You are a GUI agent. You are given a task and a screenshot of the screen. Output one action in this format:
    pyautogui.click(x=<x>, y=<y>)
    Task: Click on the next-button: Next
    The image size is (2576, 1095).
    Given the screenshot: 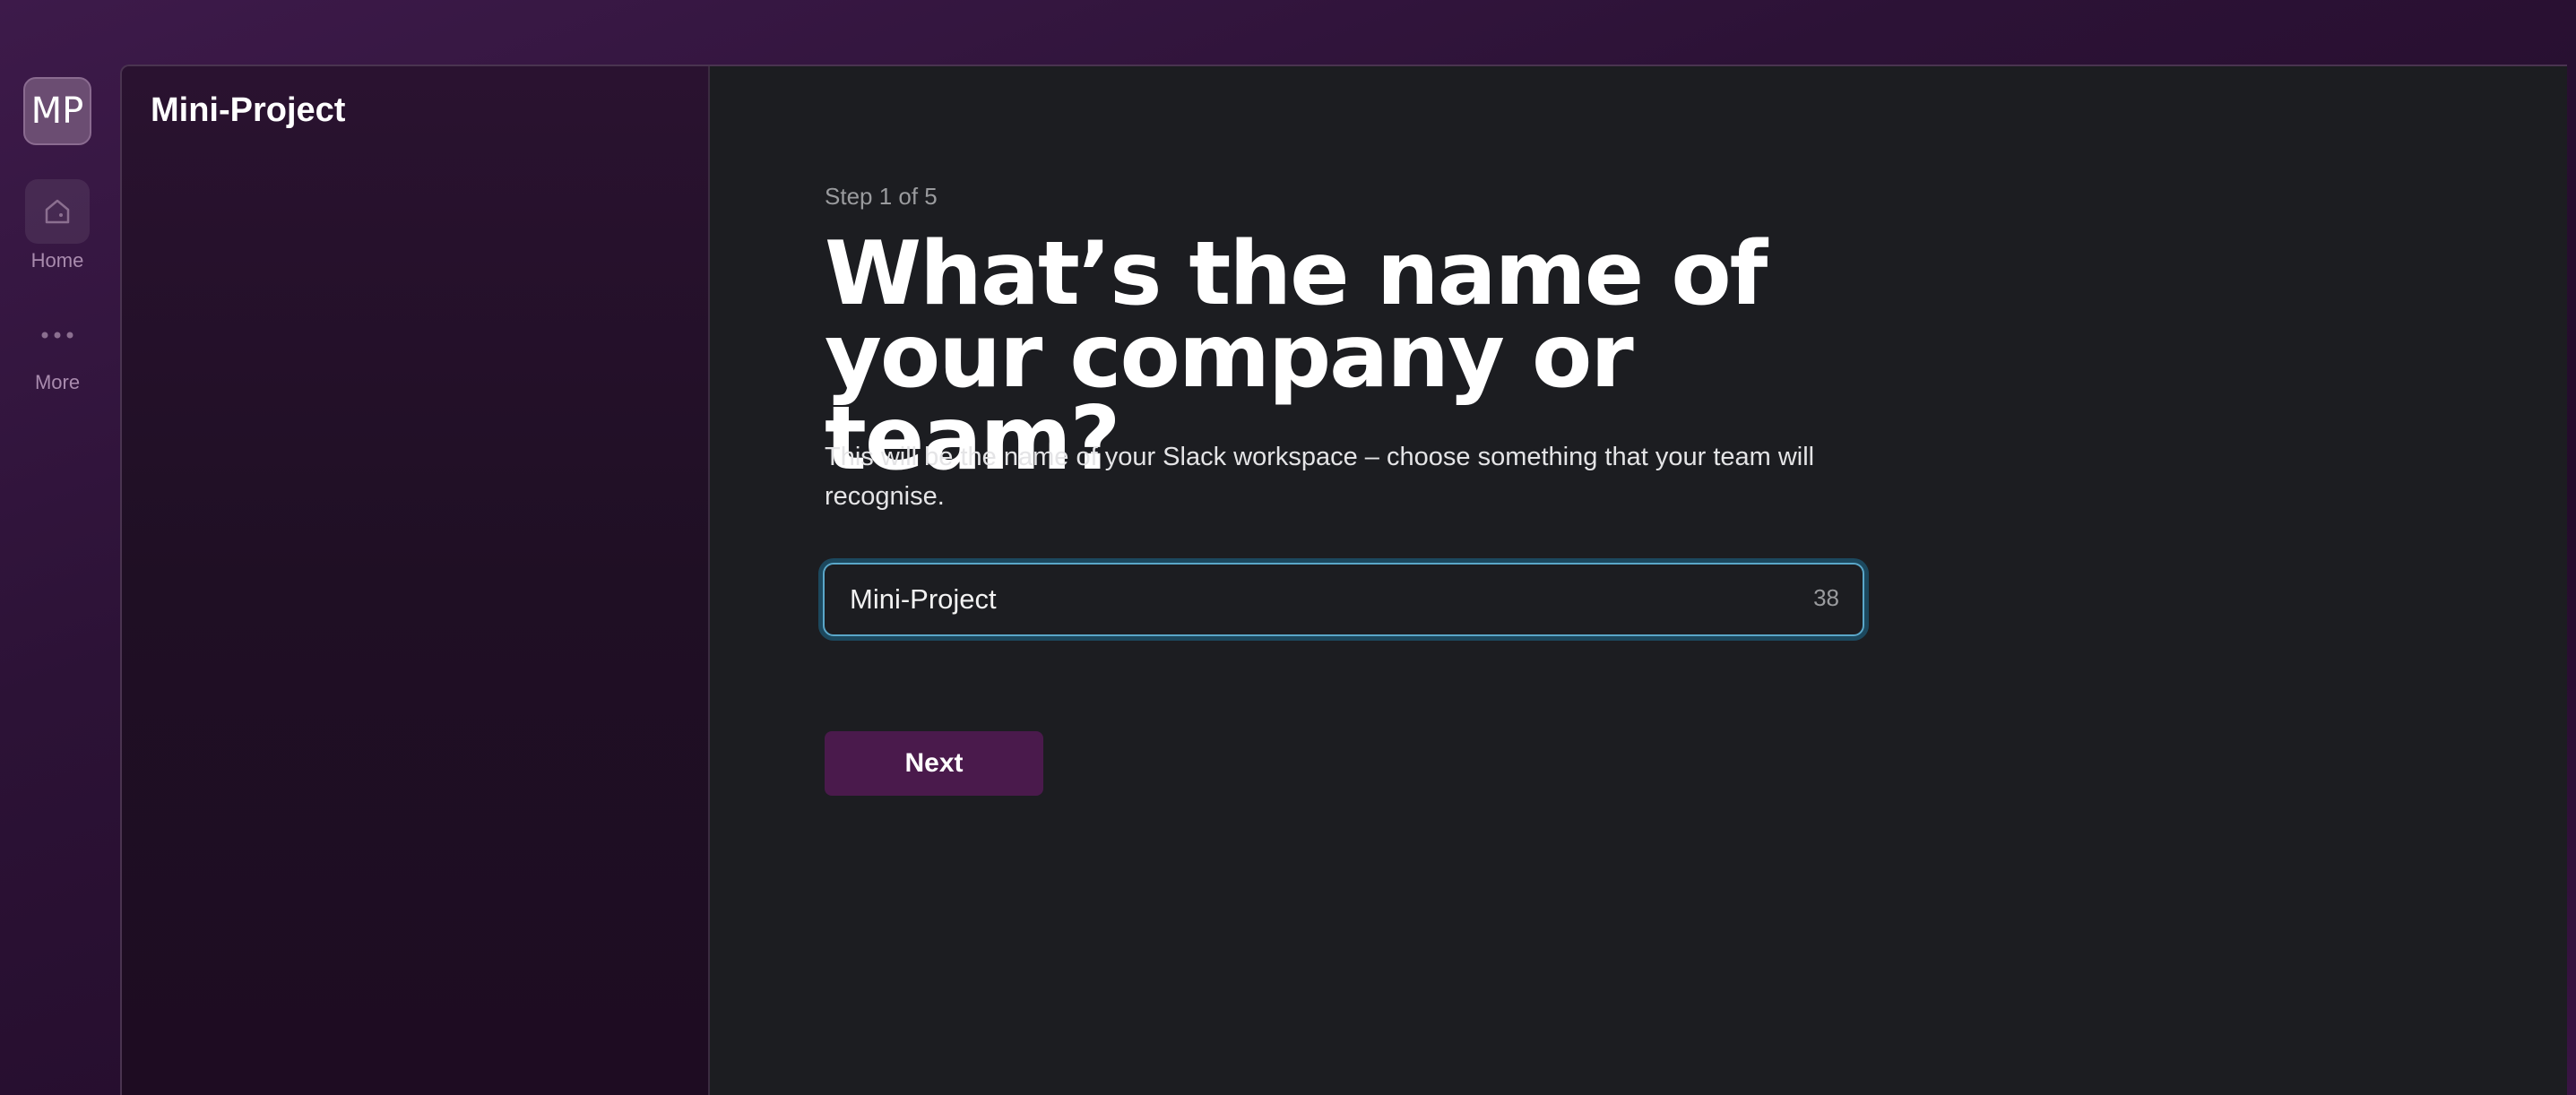 What is the action you would take?
    pyautogui.click(x=934, y=763)
    